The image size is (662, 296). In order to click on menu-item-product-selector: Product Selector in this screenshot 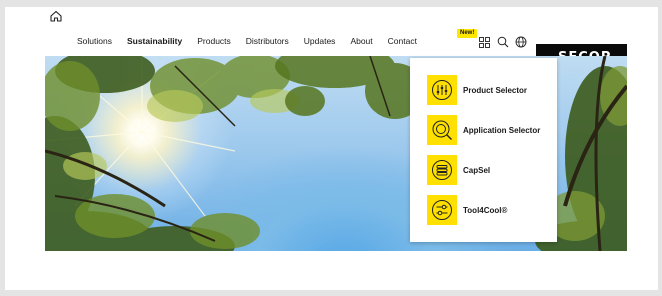, I will do `click(477, 90)`.